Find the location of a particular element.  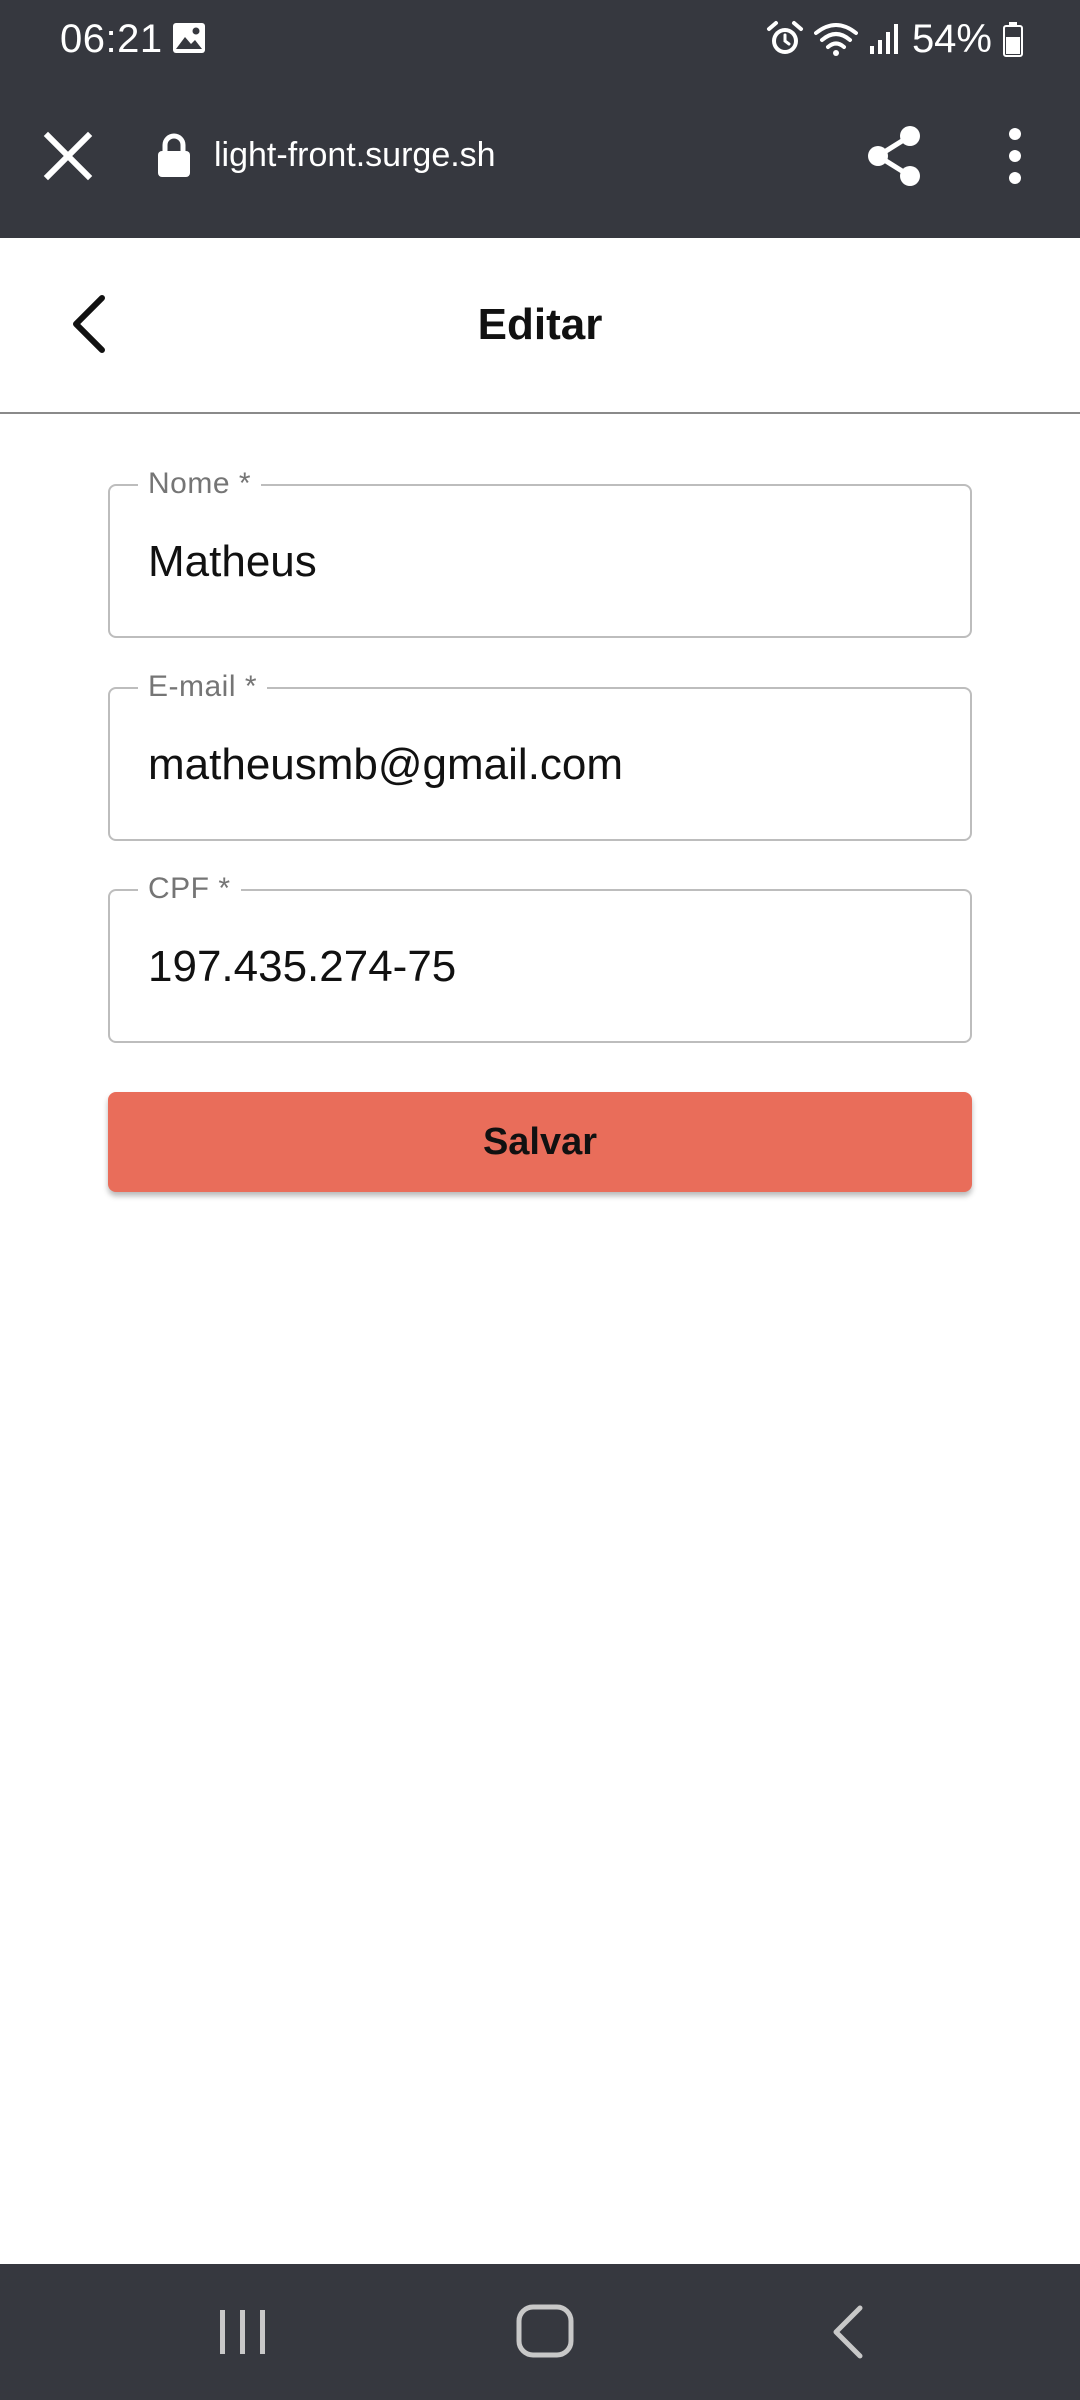

email-field-label: E-mail * is located at coordinates (203, 687).